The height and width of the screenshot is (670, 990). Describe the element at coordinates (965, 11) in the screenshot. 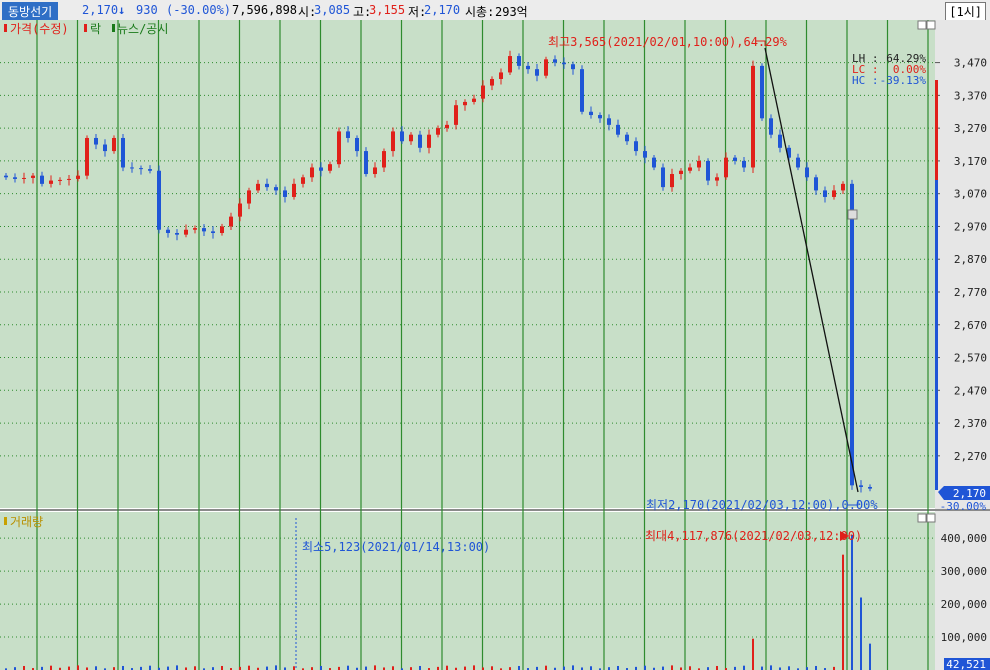

I see `interval-button: [1시]` at that location.